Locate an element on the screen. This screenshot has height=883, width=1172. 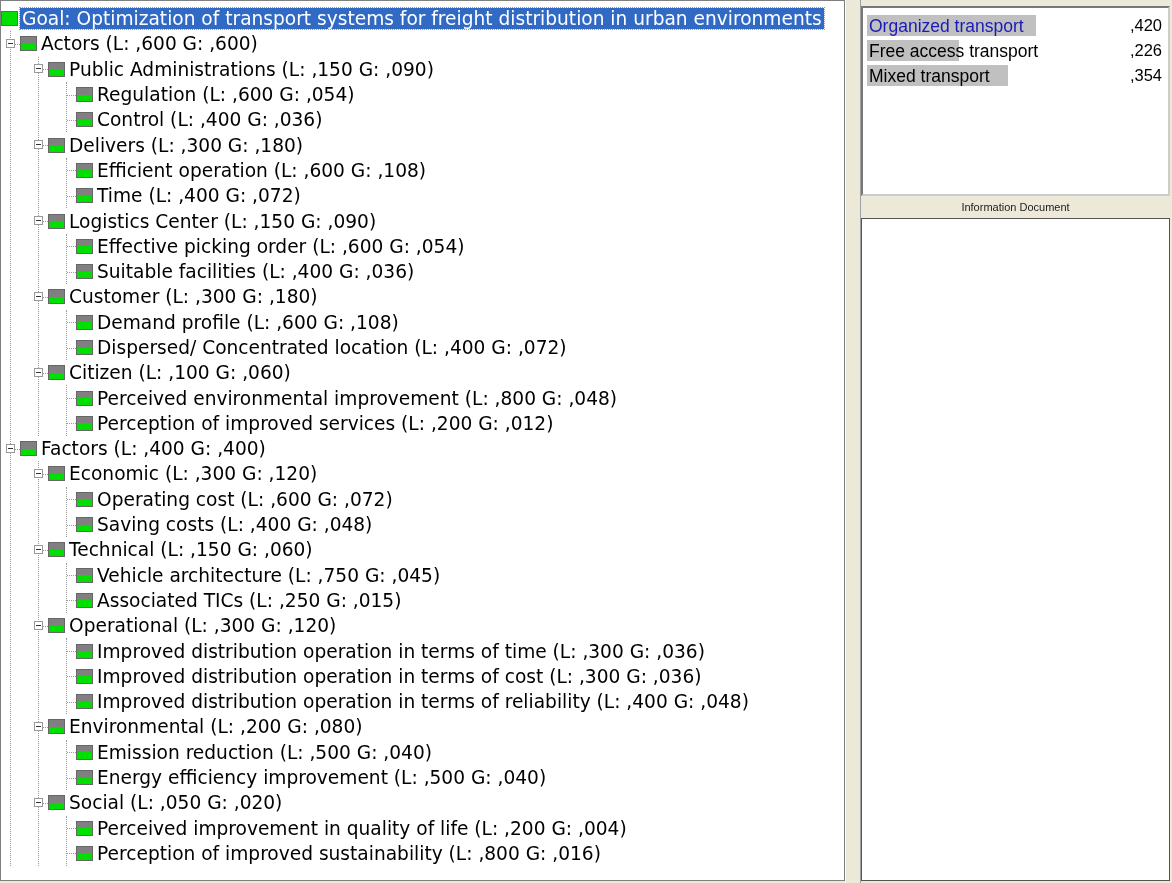
tree-item: Demand profile (L: ,600 G: ,108) is located at coordinates (248, 322).